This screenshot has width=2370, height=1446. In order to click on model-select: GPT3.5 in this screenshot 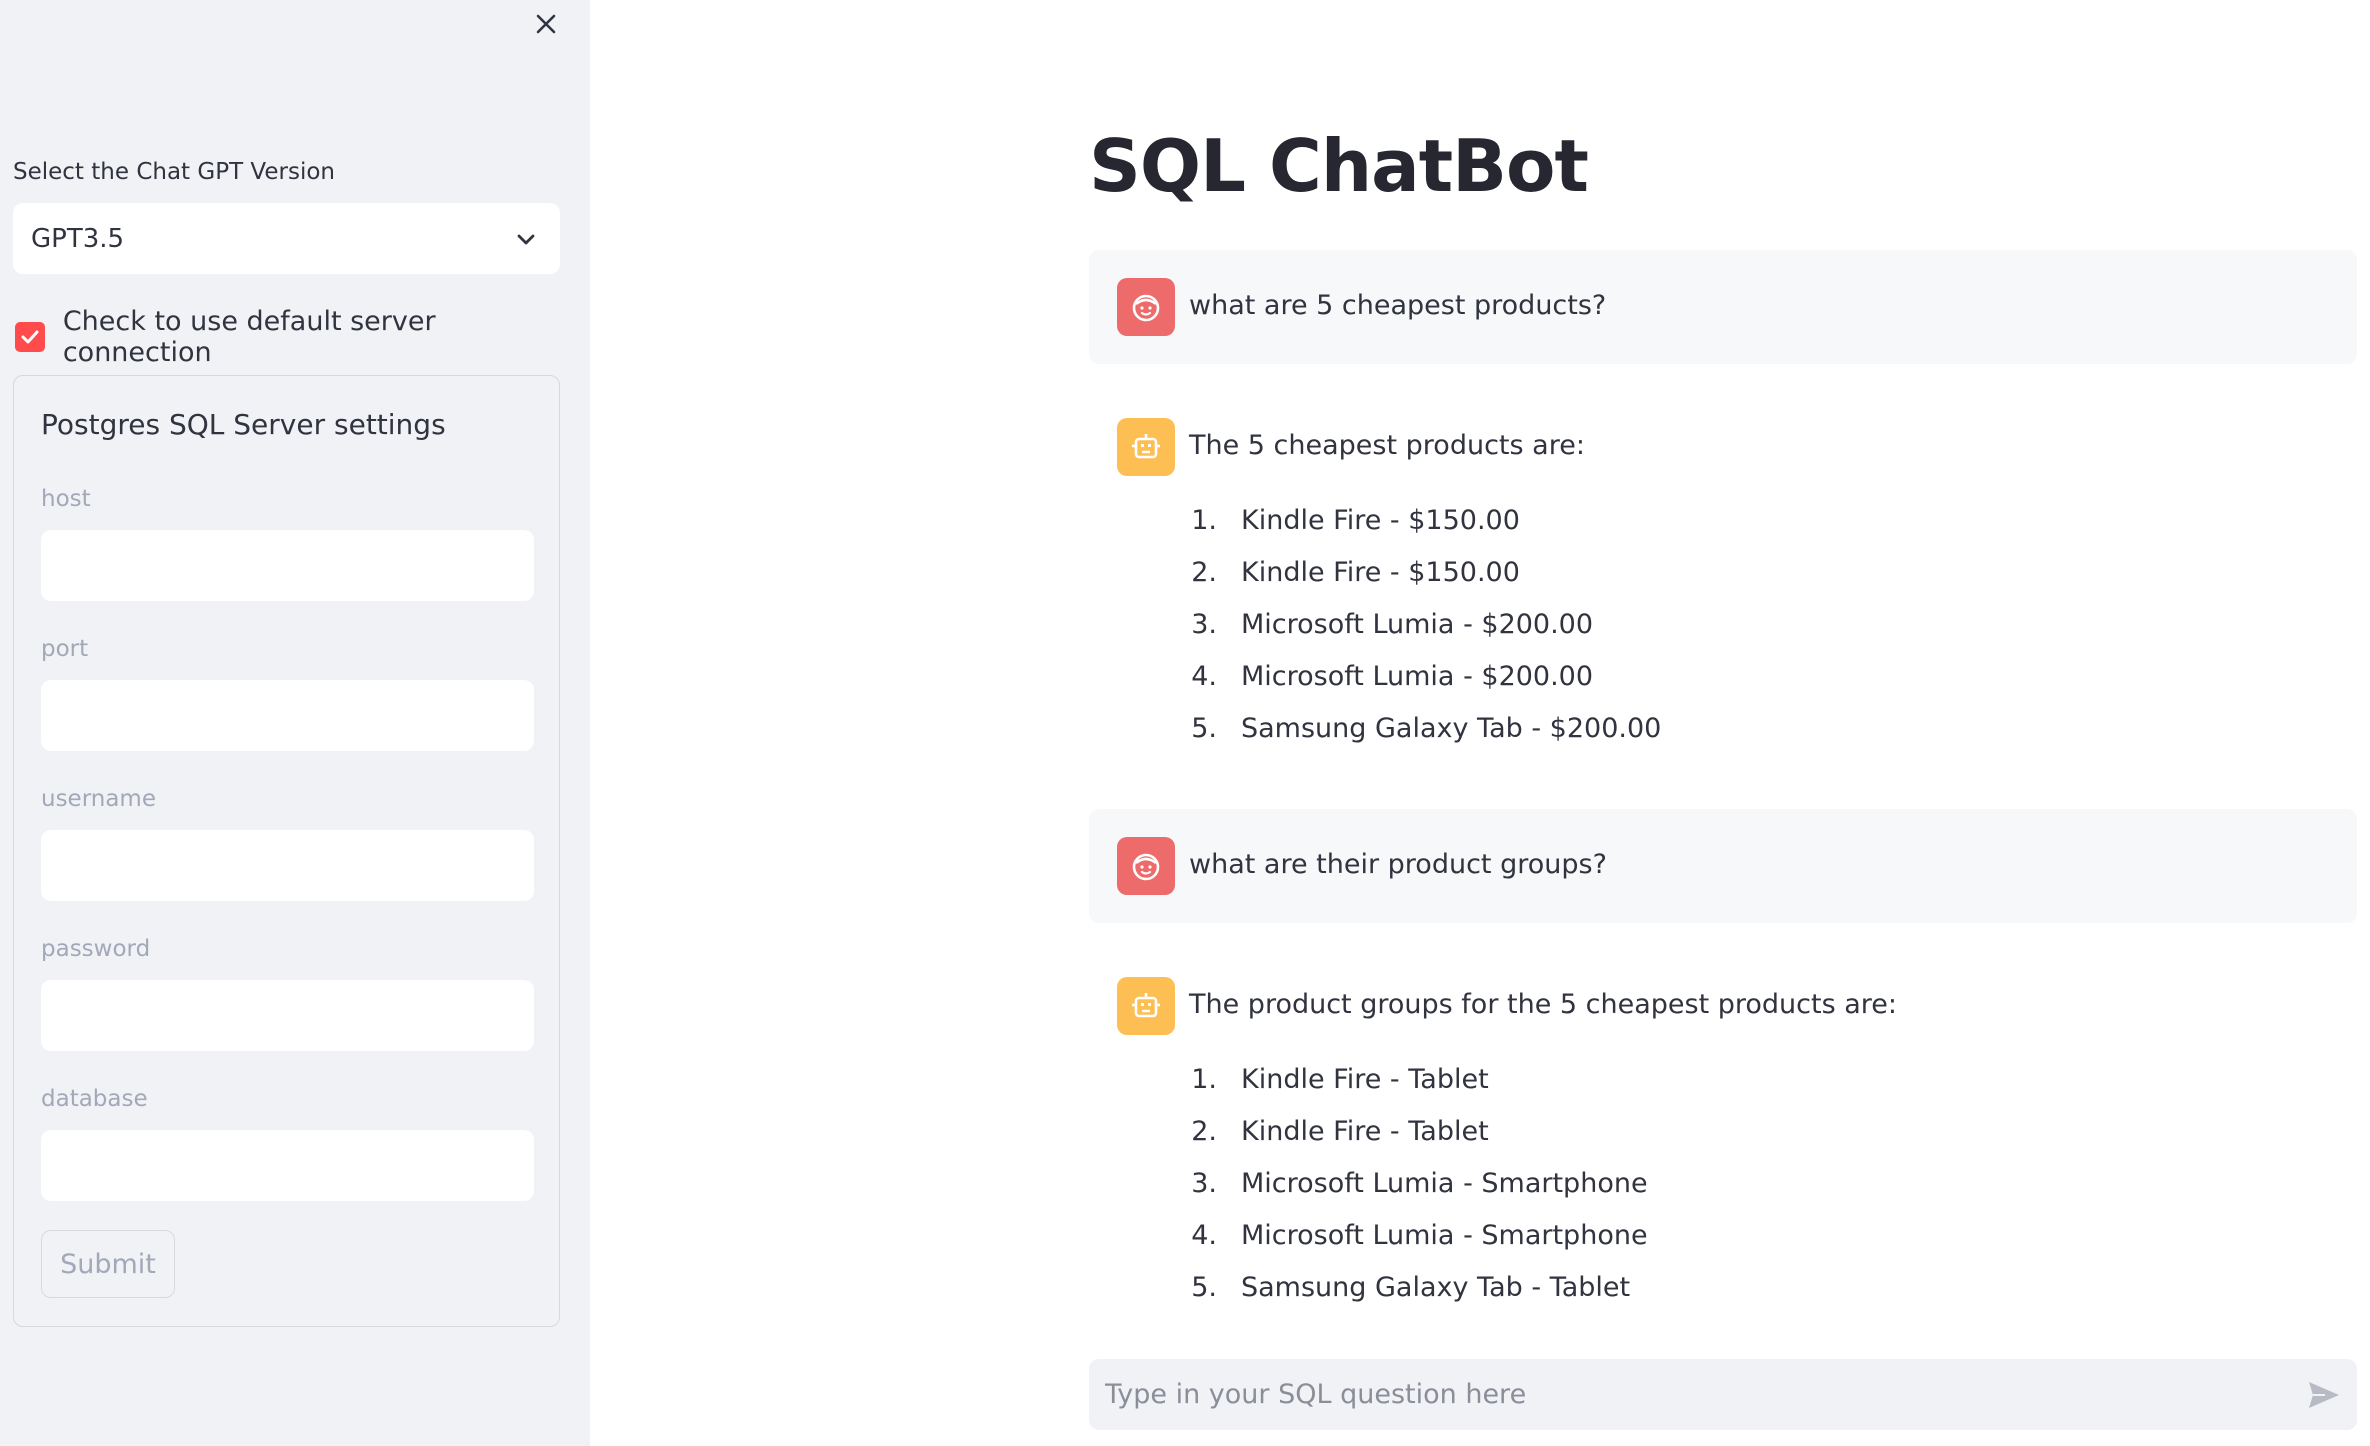, I will do `click(286, 238)`.